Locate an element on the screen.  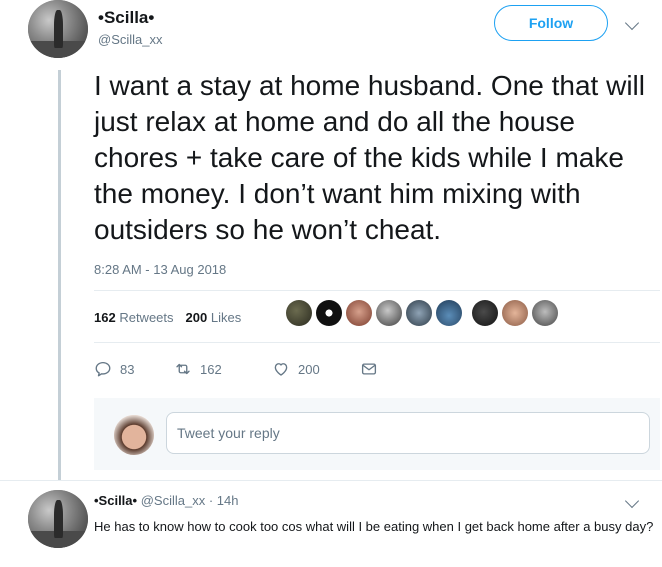
likes-count: 200 is located at coordinates (196, 317).